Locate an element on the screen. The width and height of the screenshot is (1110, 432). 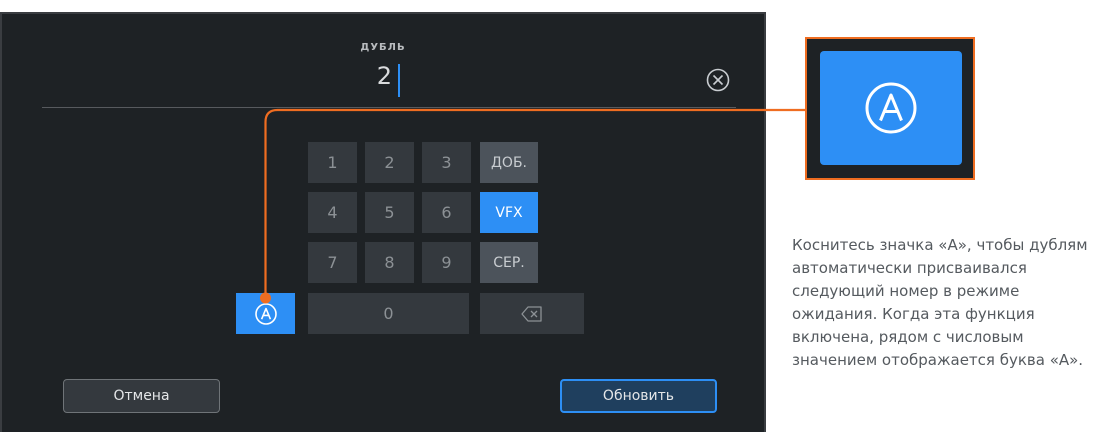
circled-a-icon is located at coordinates (891, 108).